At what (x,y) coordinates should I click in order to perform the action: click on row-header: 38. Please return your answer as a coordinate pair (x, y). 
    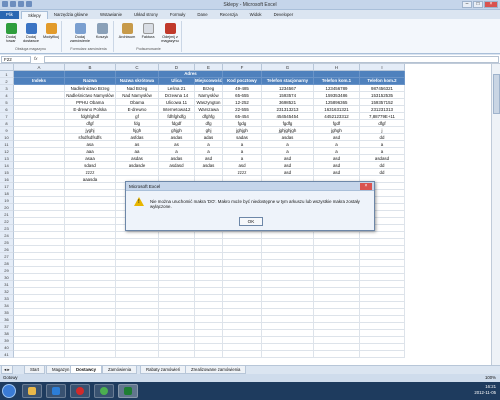
    Looking at the image, I should click on (7, 333).